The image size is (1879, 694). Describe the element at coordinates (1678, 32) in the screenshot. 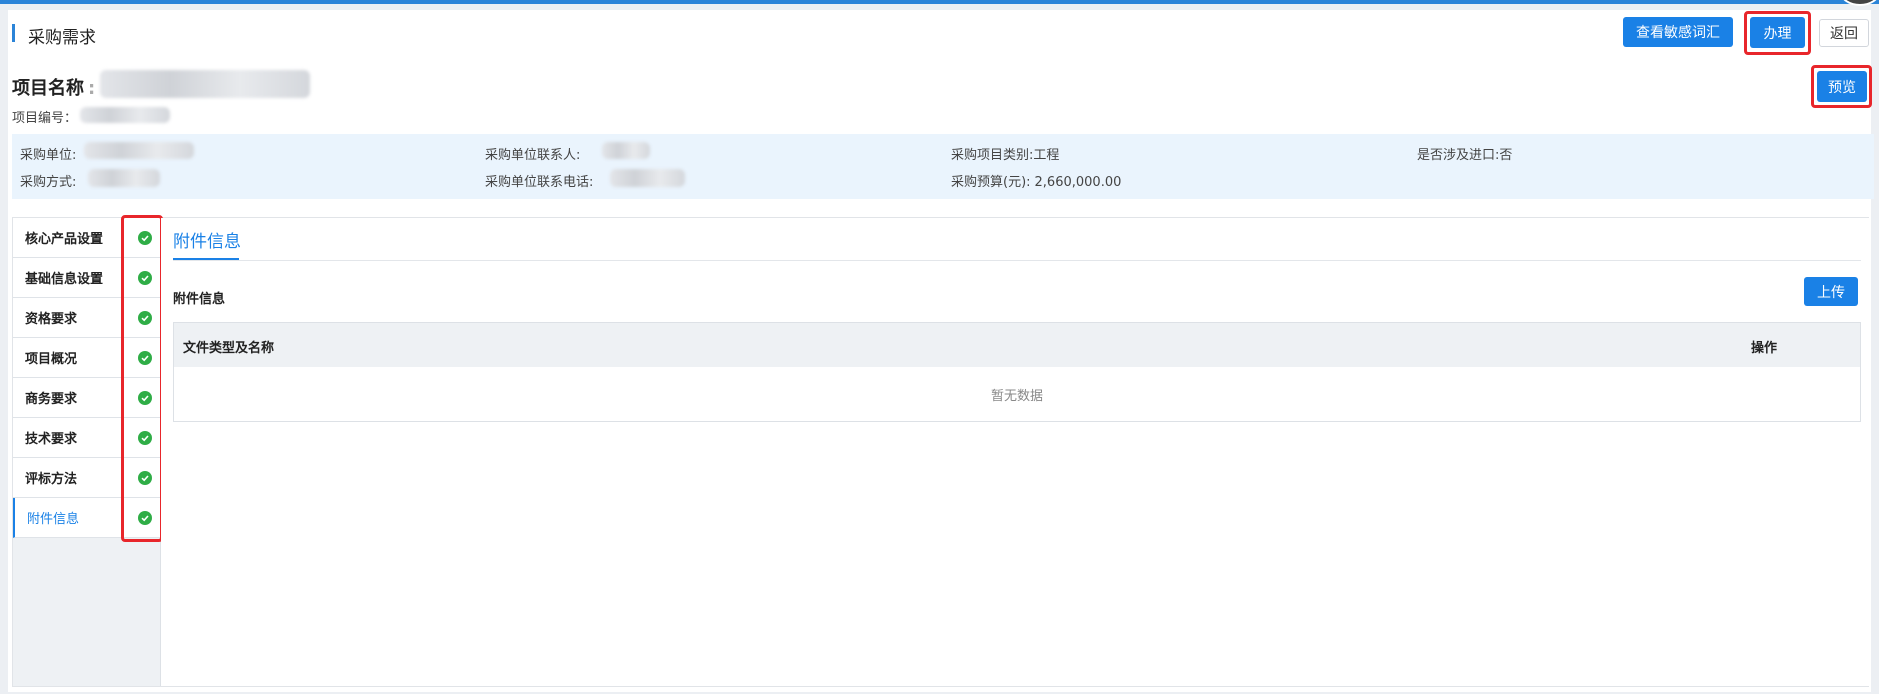

I see `view-sensitive-words-button: 查看敏感词汇` at that location.